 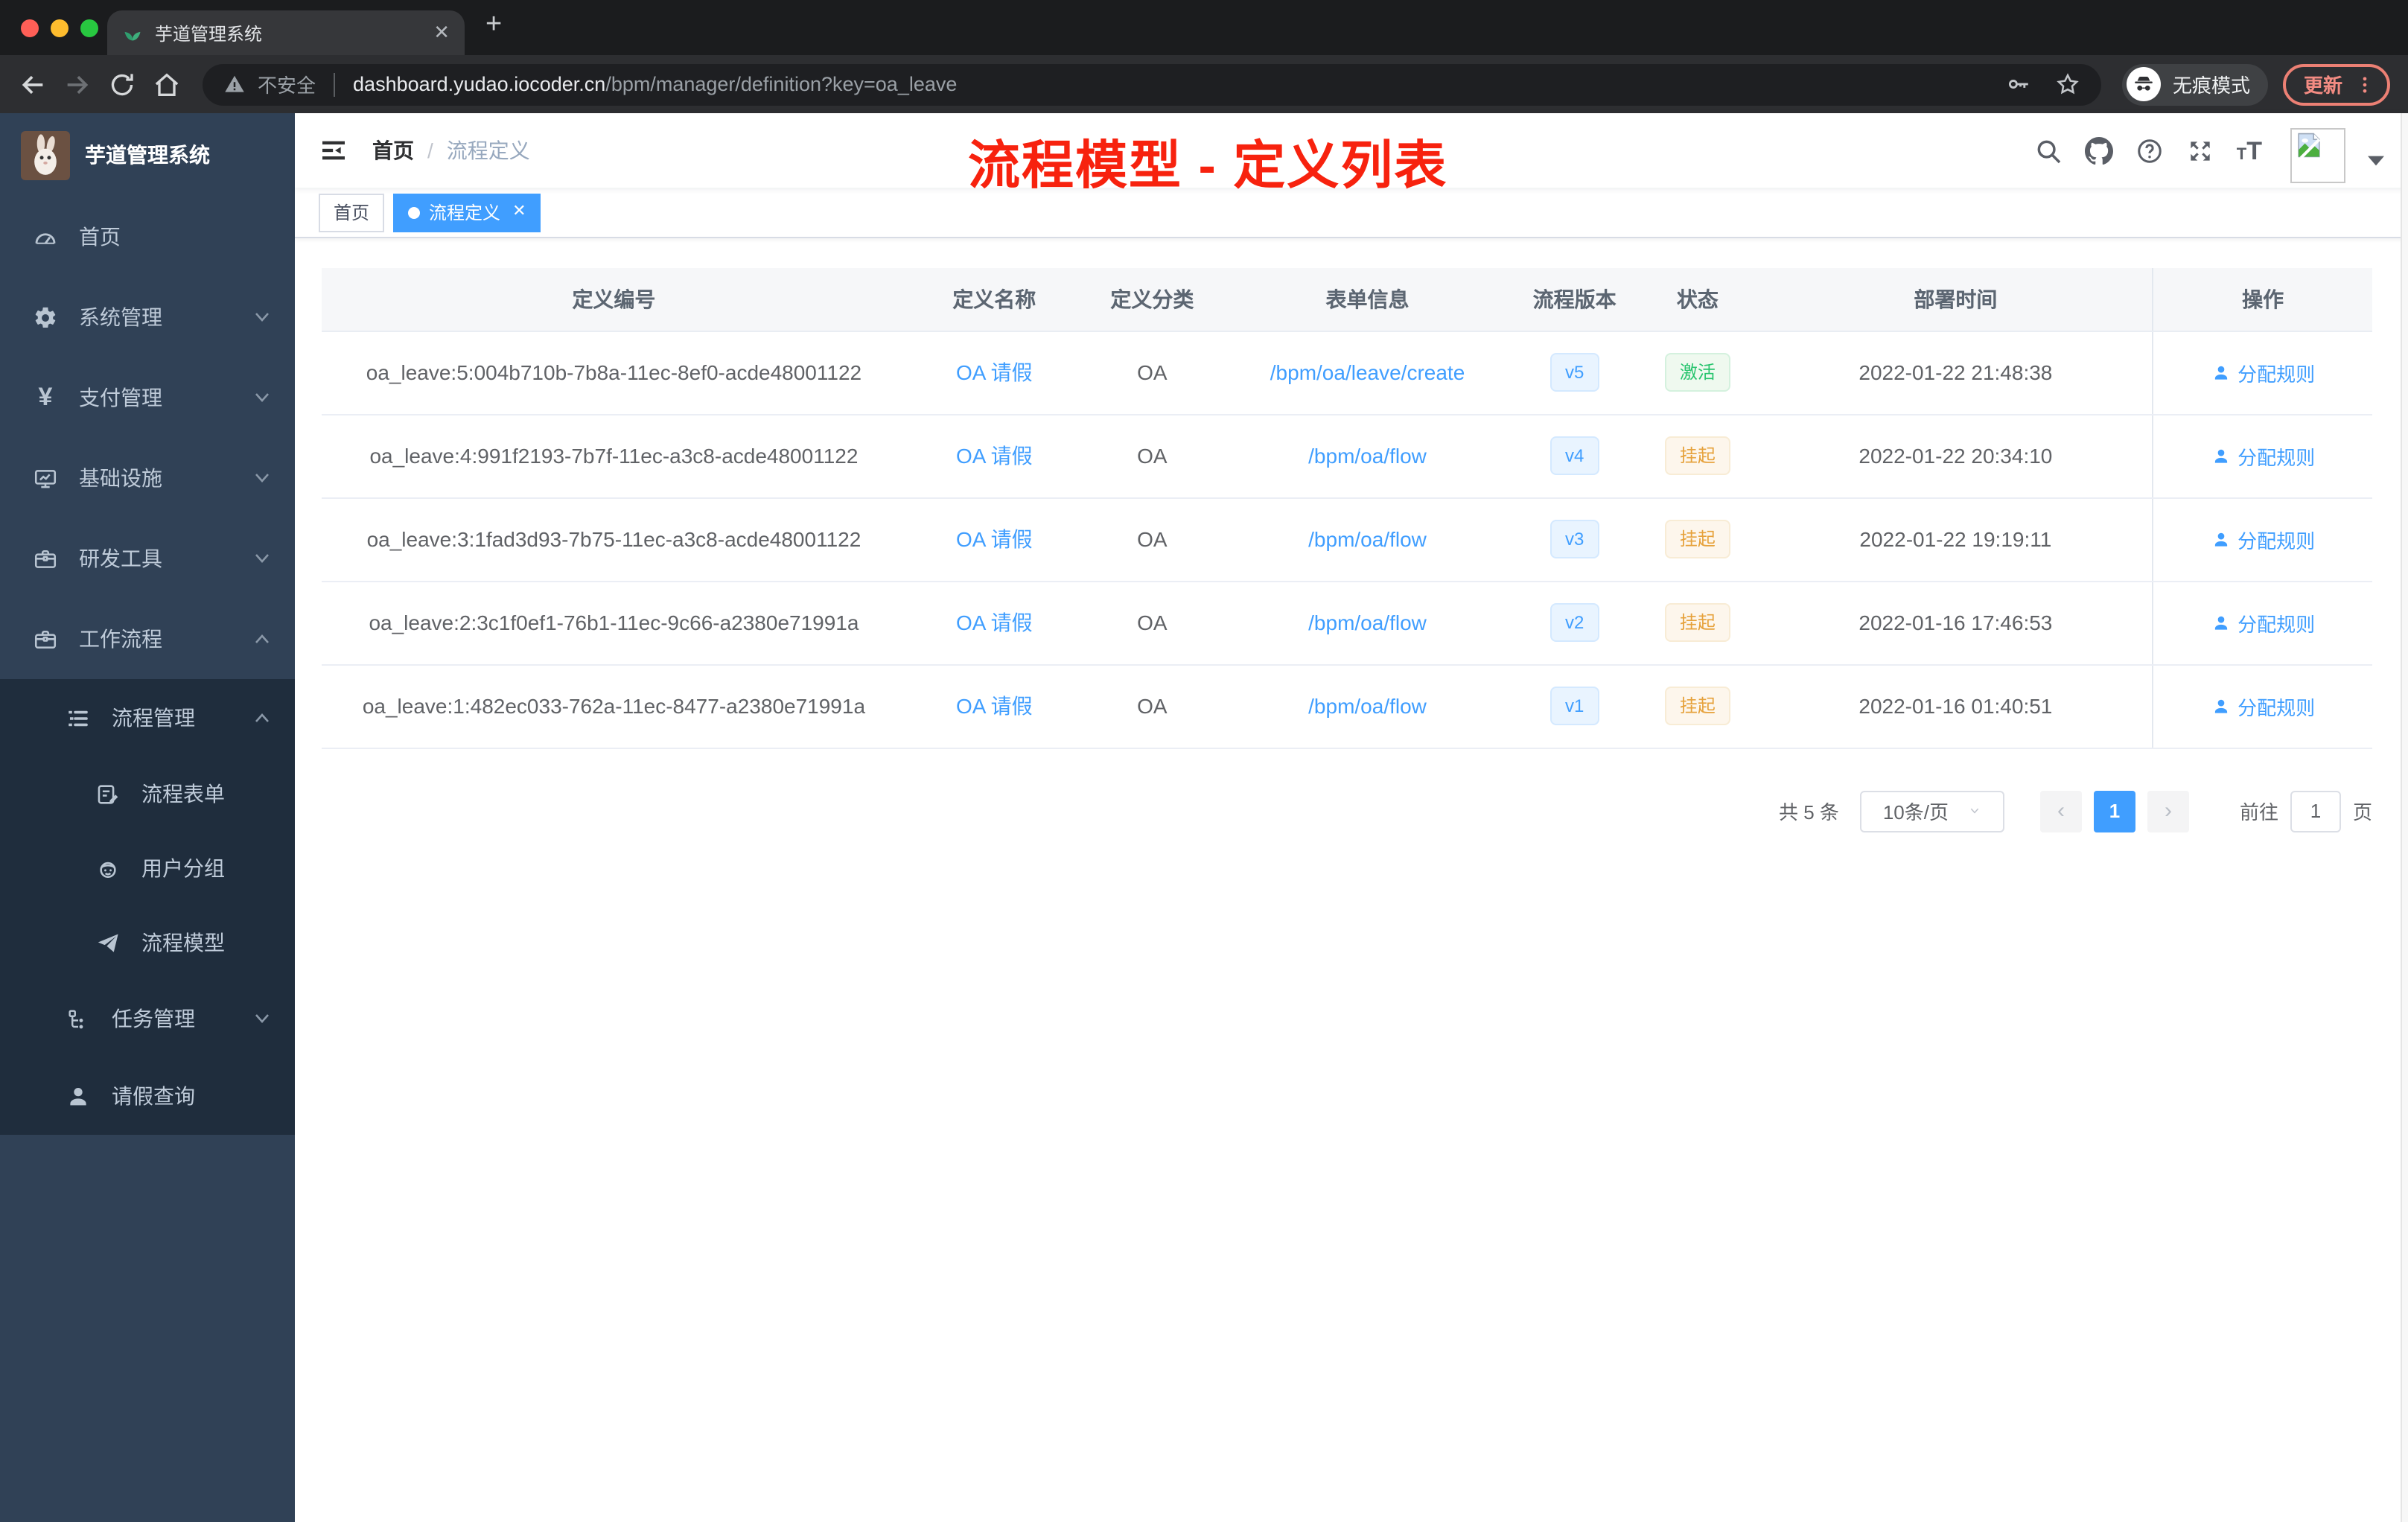 I want to click on sidebar-item-task-manage: 任务管理, so click(x=147, y=1018).